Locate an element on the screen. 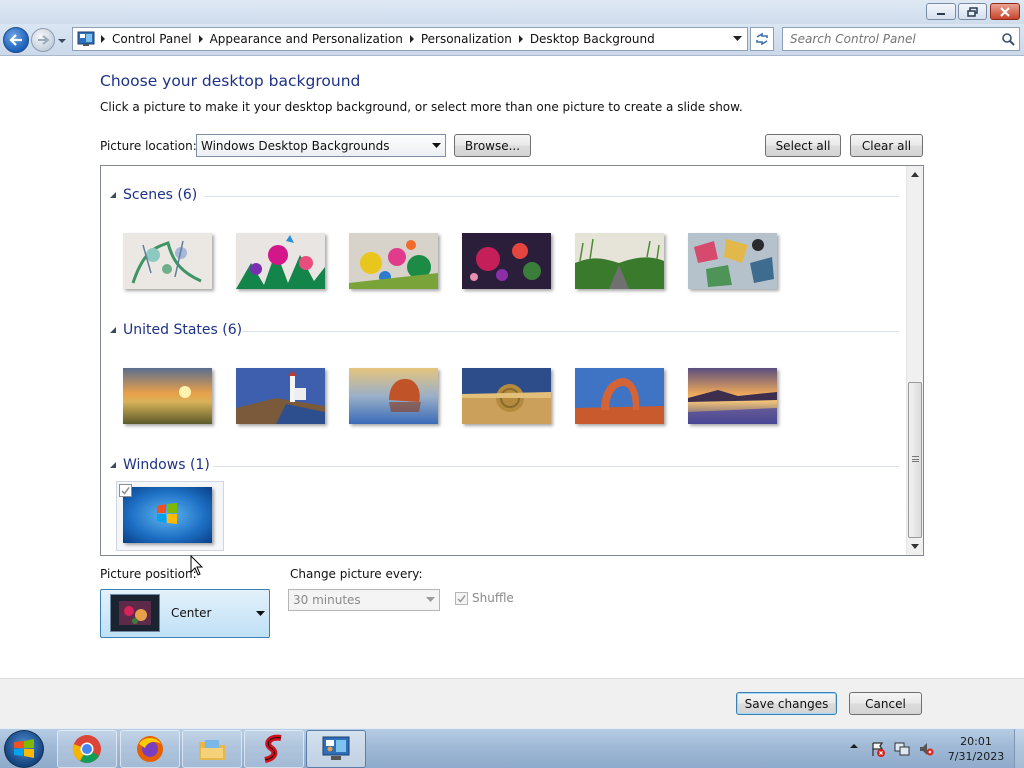  minimize-button is located at coordinates (941, 11).